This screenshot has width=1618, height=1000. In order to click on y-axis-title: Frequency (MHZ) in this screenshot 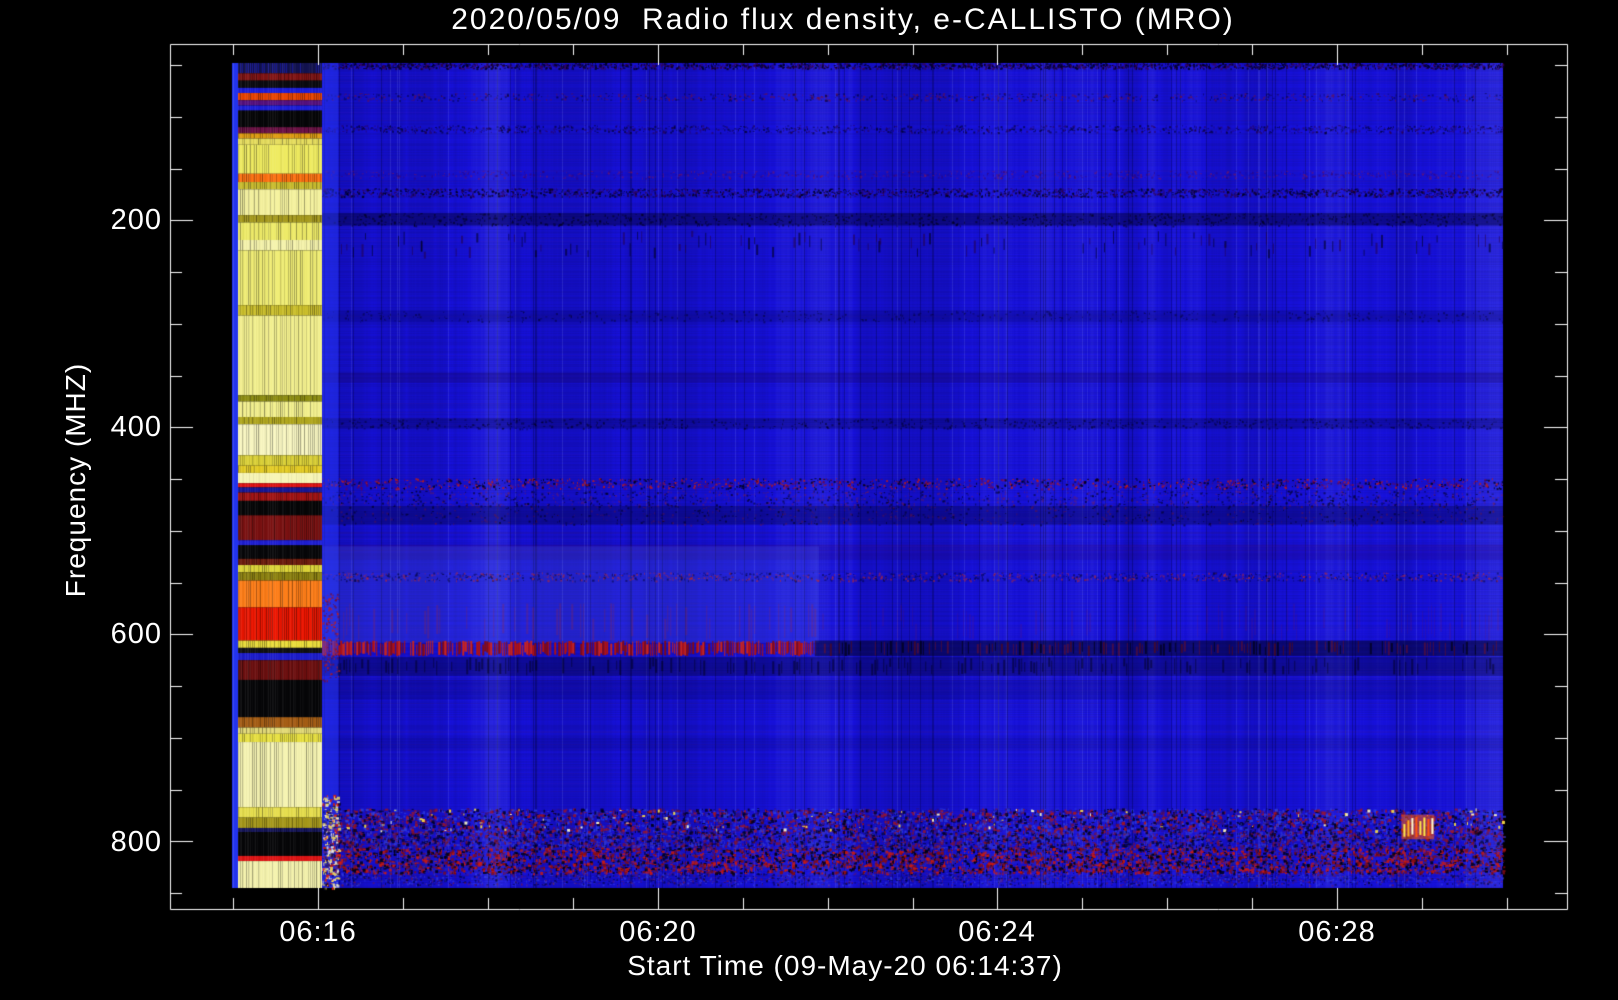, I will do `click(75, 480)`.